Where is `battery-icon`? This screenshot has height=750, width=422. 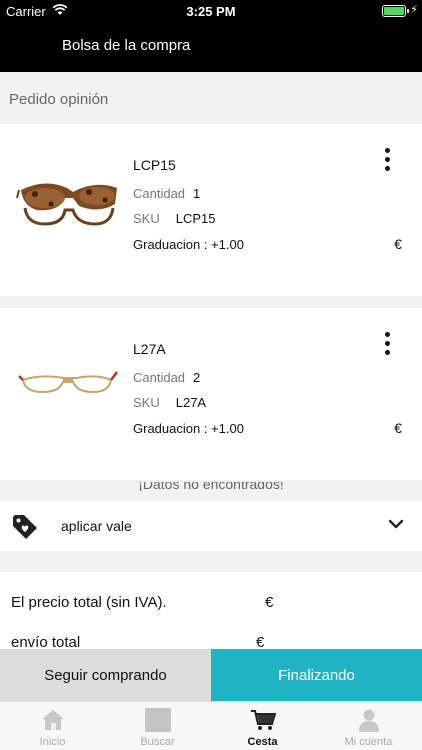 battery-icon is located at coordinates (395, 11).